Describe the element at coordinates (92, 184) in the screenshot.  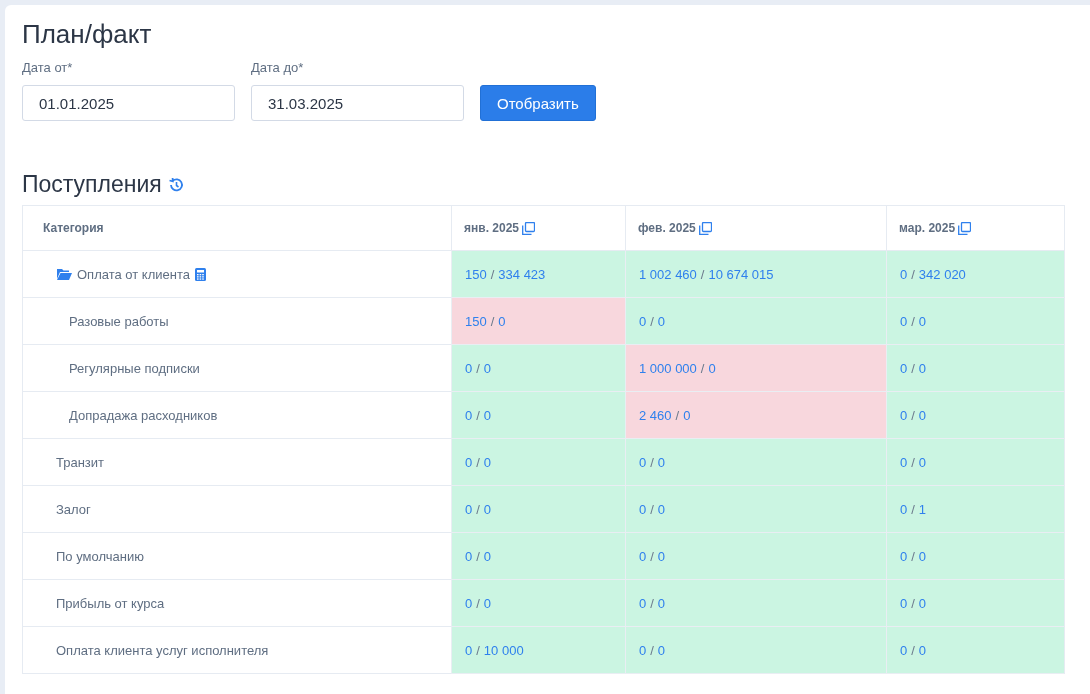
I see `section-title: Поступления` at that location.